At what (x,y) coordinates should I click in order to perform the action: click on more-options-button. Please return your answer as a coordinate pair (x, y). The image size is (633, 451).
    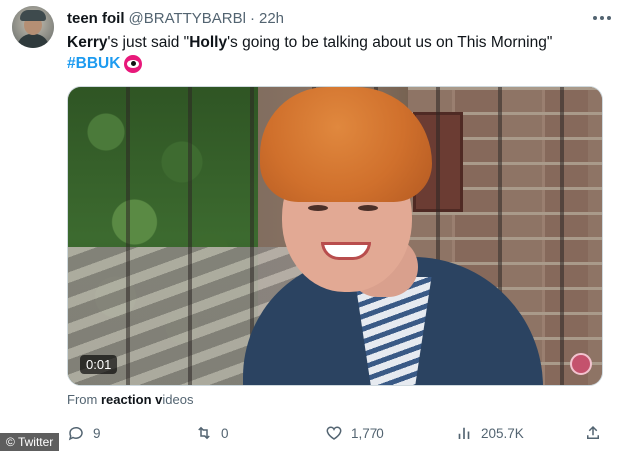
    Looking at the image, I should click on (602, 18).